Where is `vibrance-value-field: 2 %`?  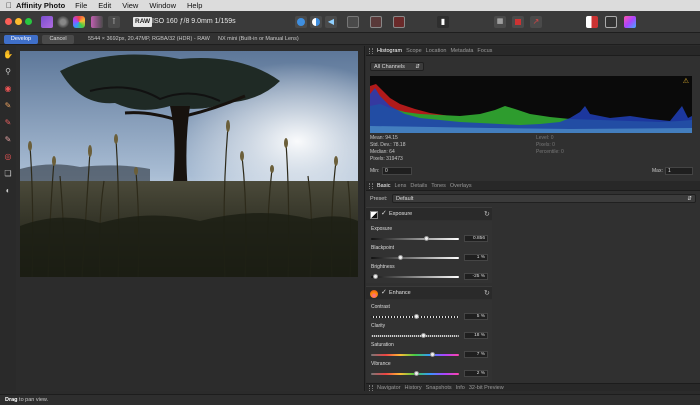
vibrance-value-field: 2 % is located at coordinates (476, 373).